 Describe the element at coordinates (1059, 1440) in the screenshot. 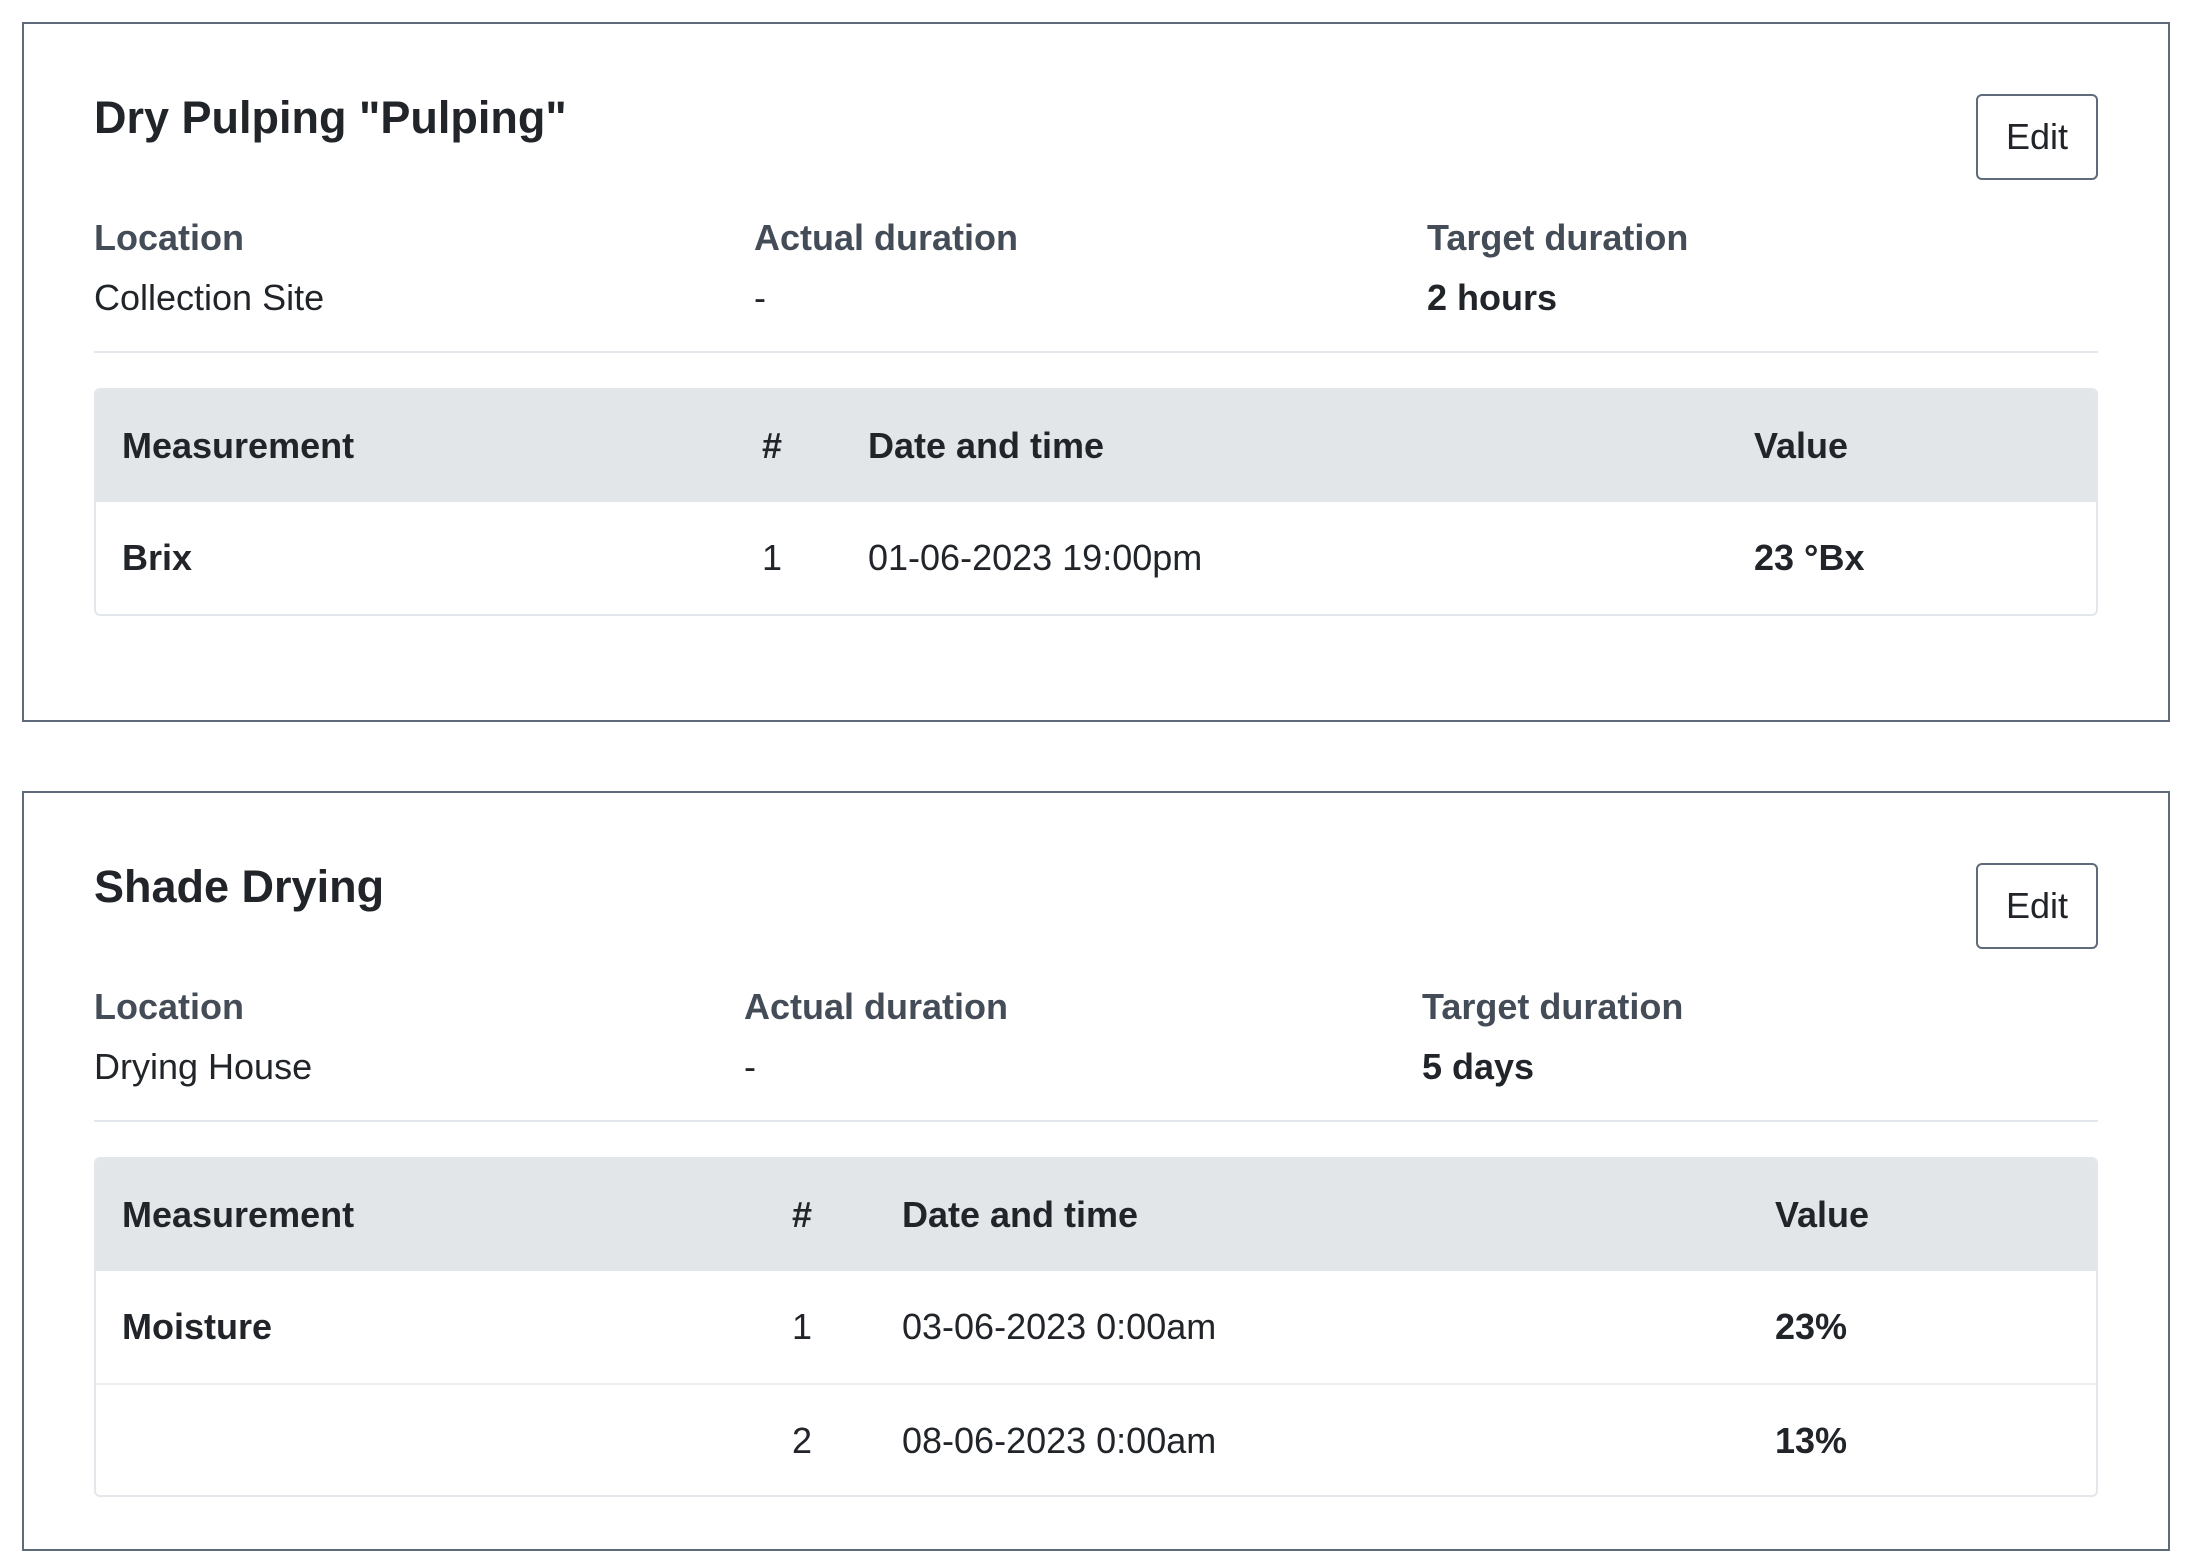

I see `measurement-datetime: 08-06-2023 0:00am` at that location.